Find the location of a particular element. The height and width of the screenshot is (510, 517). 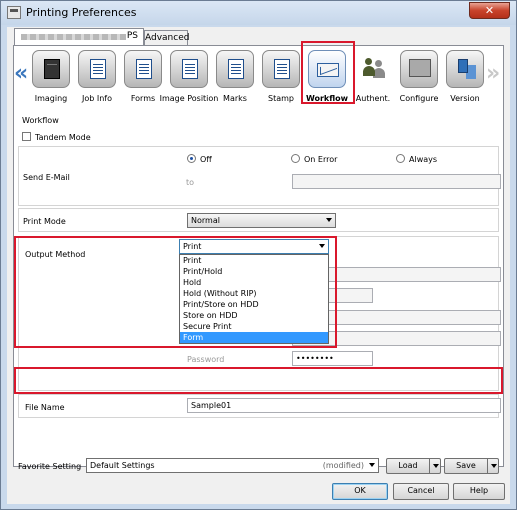

password-value: •••••••• is located at coordinates (315, 358).